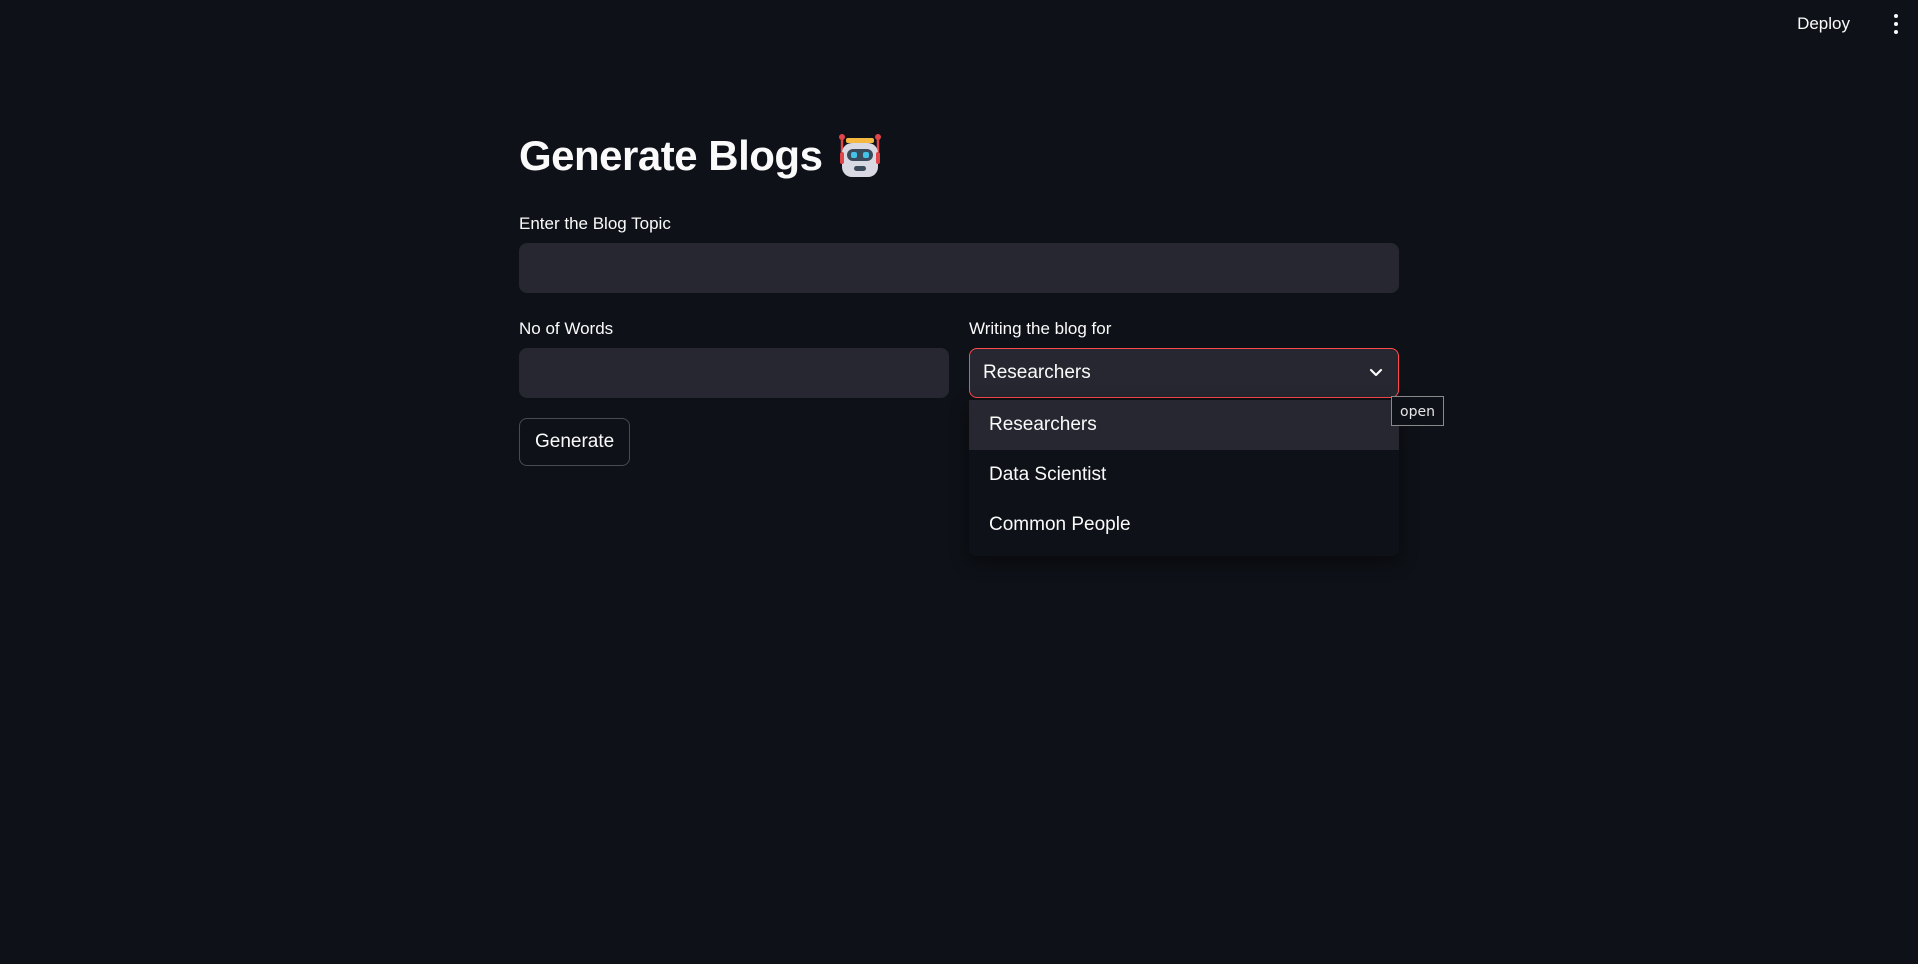  What do you see at coordinates (566, 328) in the screenshot?
I see `words-label: No of Words` at bounding box center [566, 328].